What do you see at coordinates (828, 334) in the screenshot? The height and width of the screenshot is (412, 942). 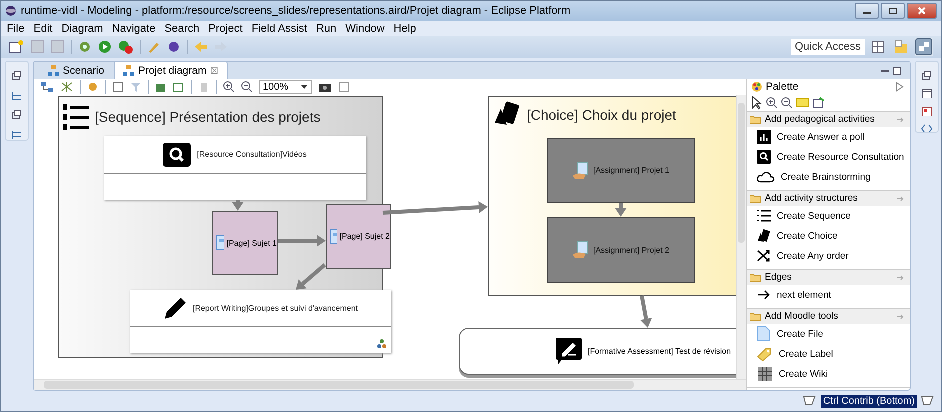 I see `palette-tool: Create File` at bounding box center [828, 334].